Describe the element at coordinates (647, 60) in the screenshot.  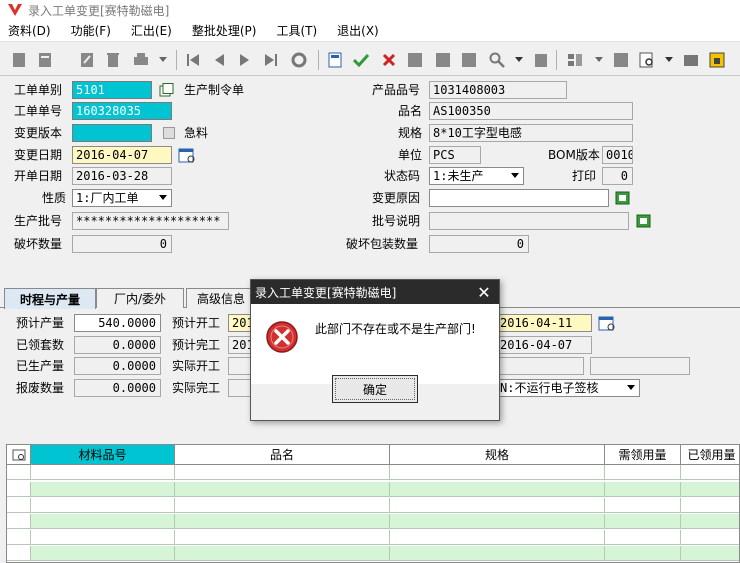
I see `preview-icon` at that location.